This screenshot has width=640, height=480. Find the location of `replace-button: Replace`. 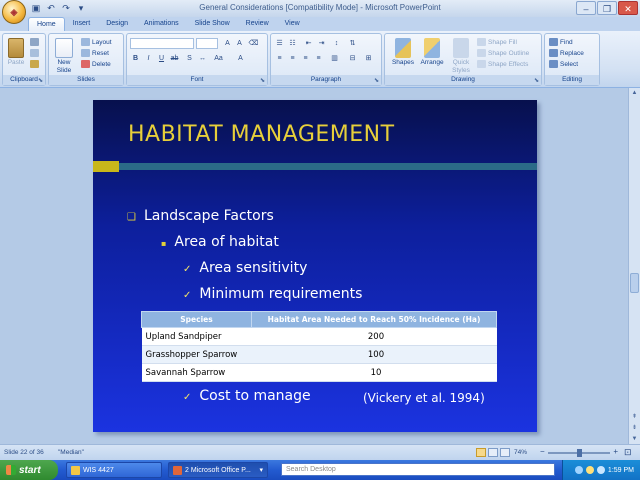

replace-button: Replace is located at coordinates (566, 53).